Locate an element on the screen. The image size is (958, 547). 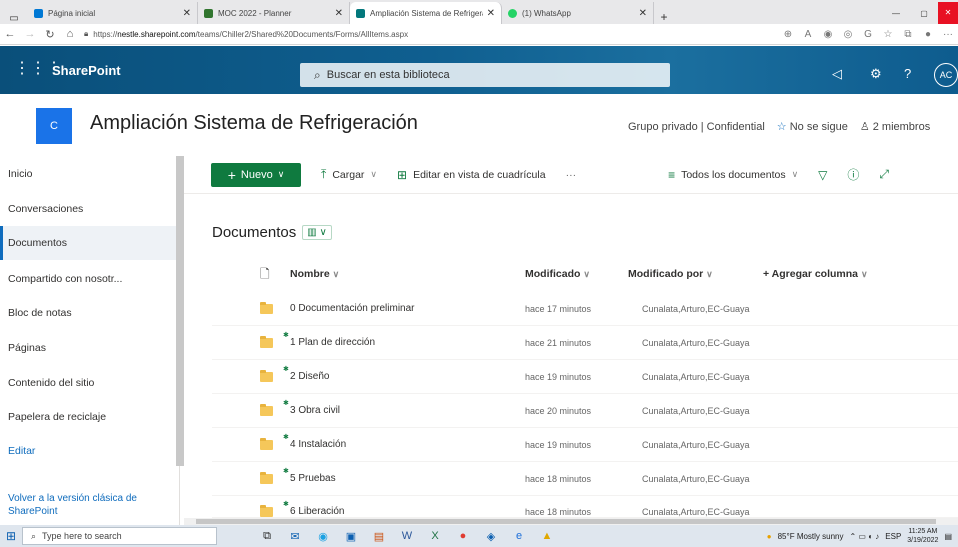
edge-icon: ◉ is located at coordinates (323, 536).